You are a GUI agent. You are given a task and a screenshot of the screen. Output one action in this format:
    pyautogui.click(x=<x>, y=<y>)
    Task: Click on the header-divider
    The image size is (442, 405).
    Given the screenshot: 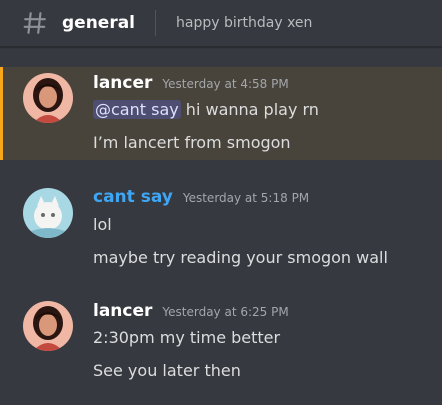 What is the action you would take?
    pyautogui.click(x=156, y=23)
    